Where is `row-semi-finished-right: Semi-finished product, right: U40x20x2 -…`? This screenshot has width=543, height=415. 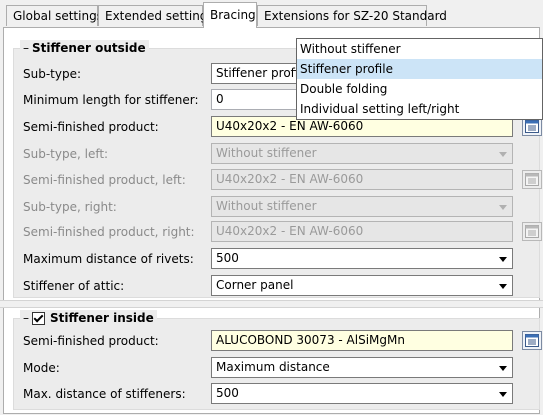
row-semi-finished-right: Semi-finished product, right: U40x20x2 -… is located at coordinates (282, 232).